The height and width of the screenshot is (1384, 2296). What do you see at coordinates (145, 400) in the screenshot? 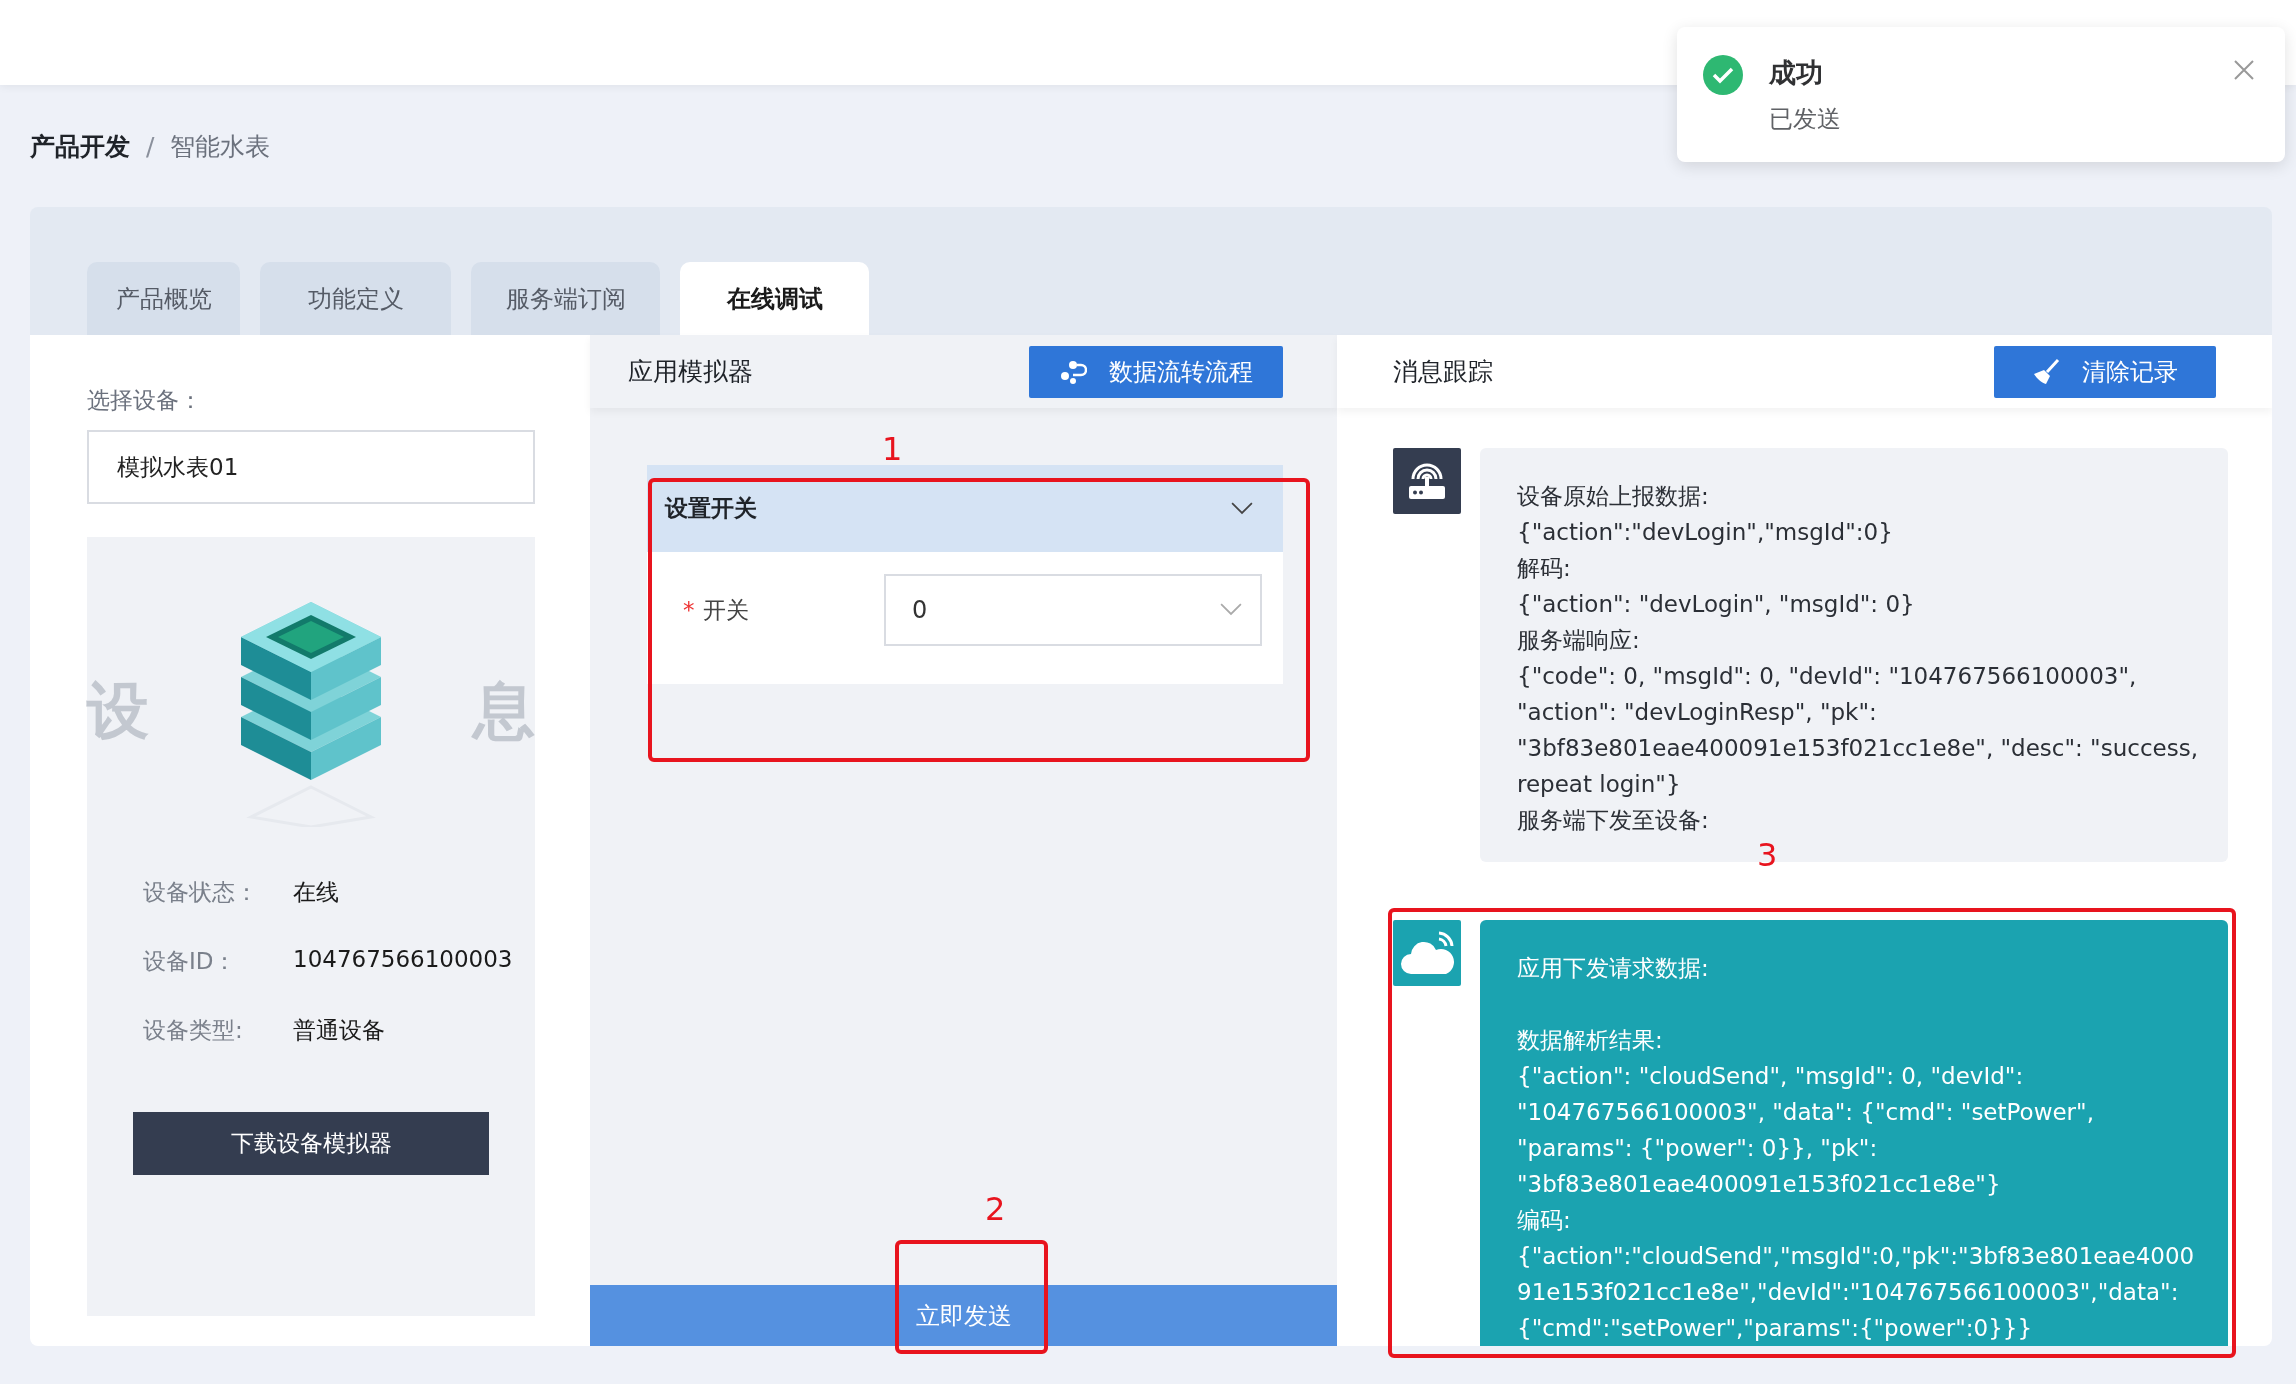
I see `field-label: 选择设备：` at bounding box center [145, 400].